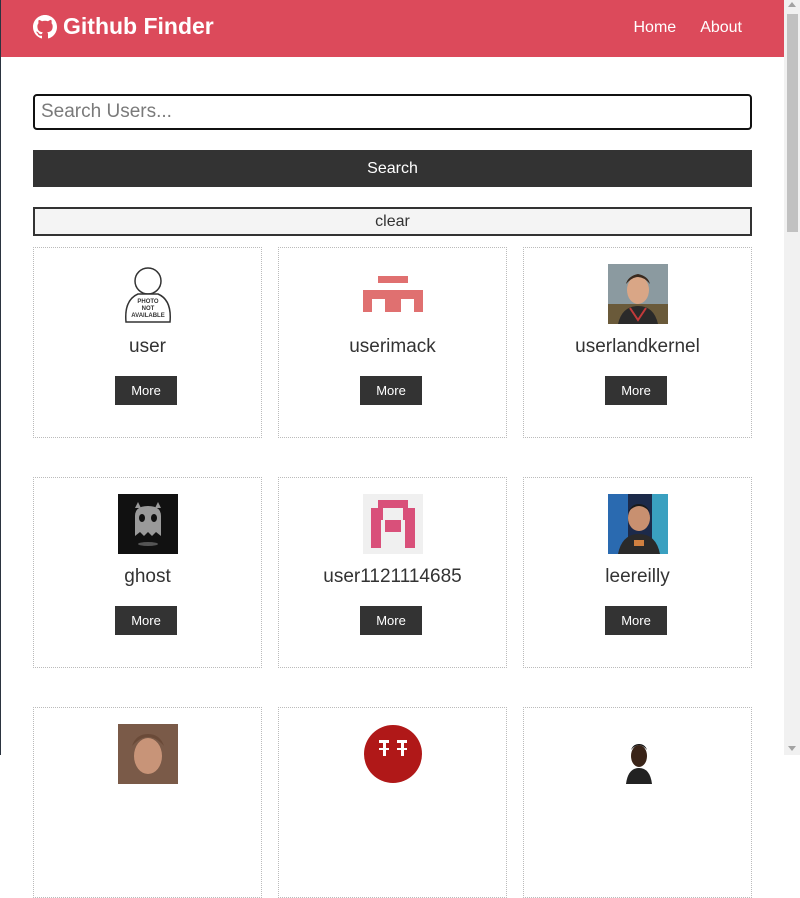 This screenshot has height=898, width=800. Describe the element at coordinates (148, 309) in the screenshot. I see `avatar-text-not: NOT` at that location.